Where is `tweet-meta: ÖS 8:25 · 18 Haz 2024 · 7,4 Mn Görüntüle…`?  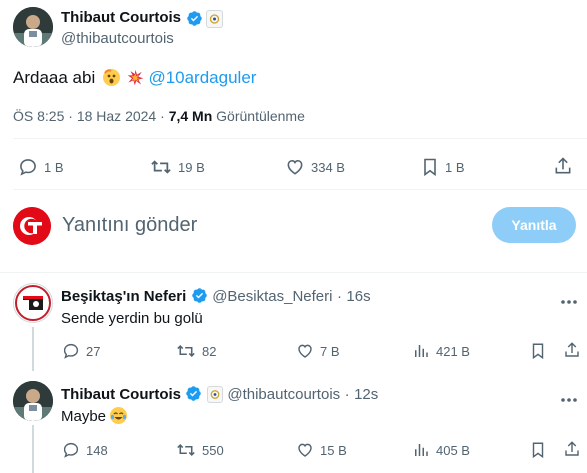
tweet-meta: ÖS 8:25 · 18 Haz 2024 · 7,4 Mn Görüntüle… is located at coordinates (159, 116).